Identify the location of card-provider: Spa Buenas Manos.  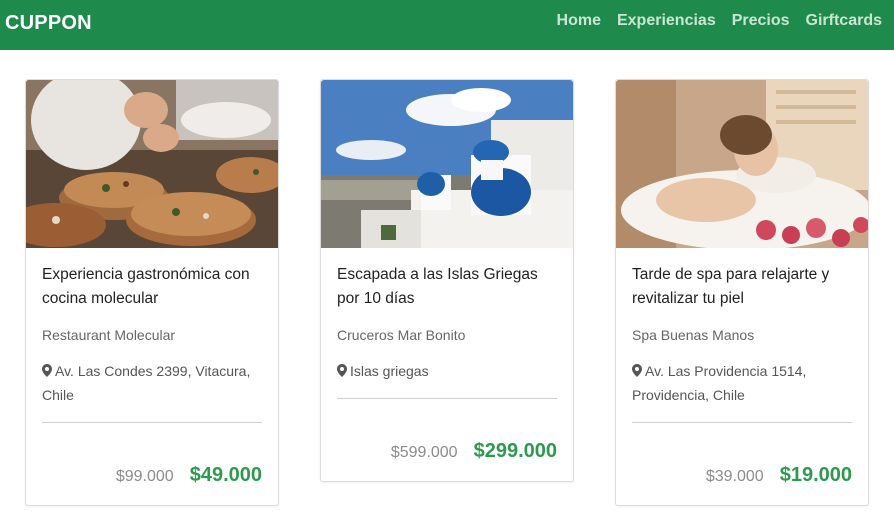
(693, 335).